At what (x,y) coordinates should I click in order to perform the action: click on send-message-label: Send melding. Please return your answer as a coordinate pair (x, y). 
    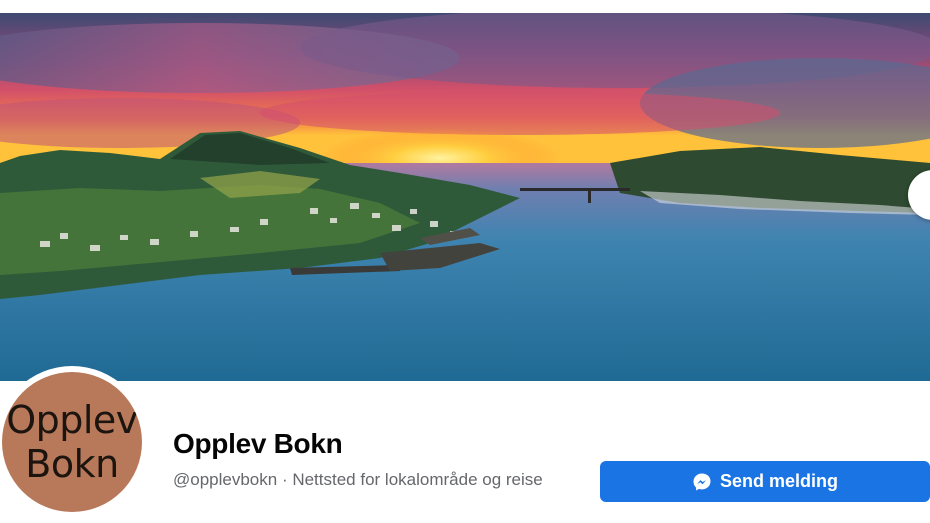
    Looking at the image, I should click on (778, 481).